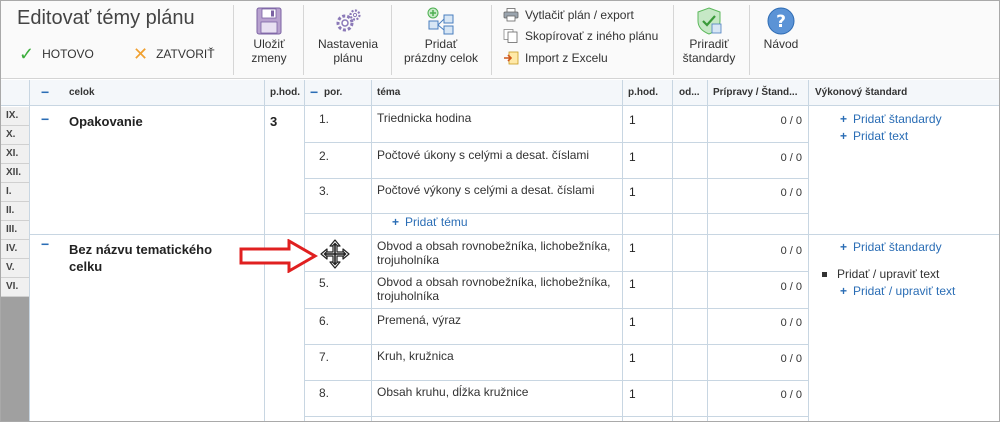  Describe the element at coordinates (408, 296) in the screenshot. I see `topic-name-line2: trojuholníka` at that location.